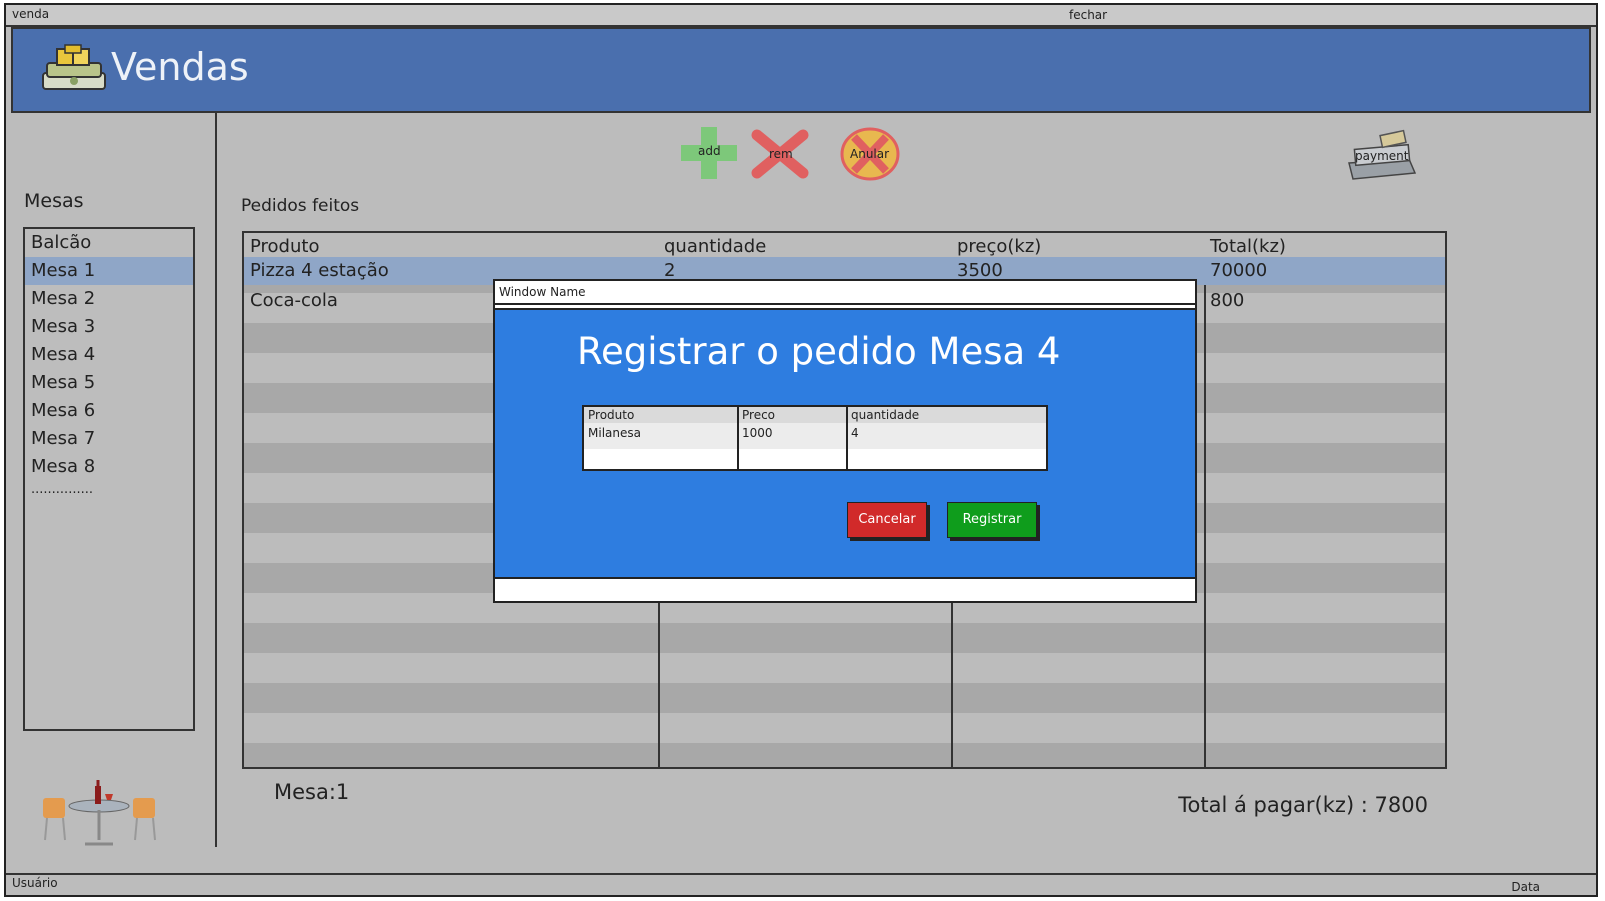  Describe the element at coordinates (1248, 246) in the screenshot. I see `column-header-total: Total(kz)` at that location.